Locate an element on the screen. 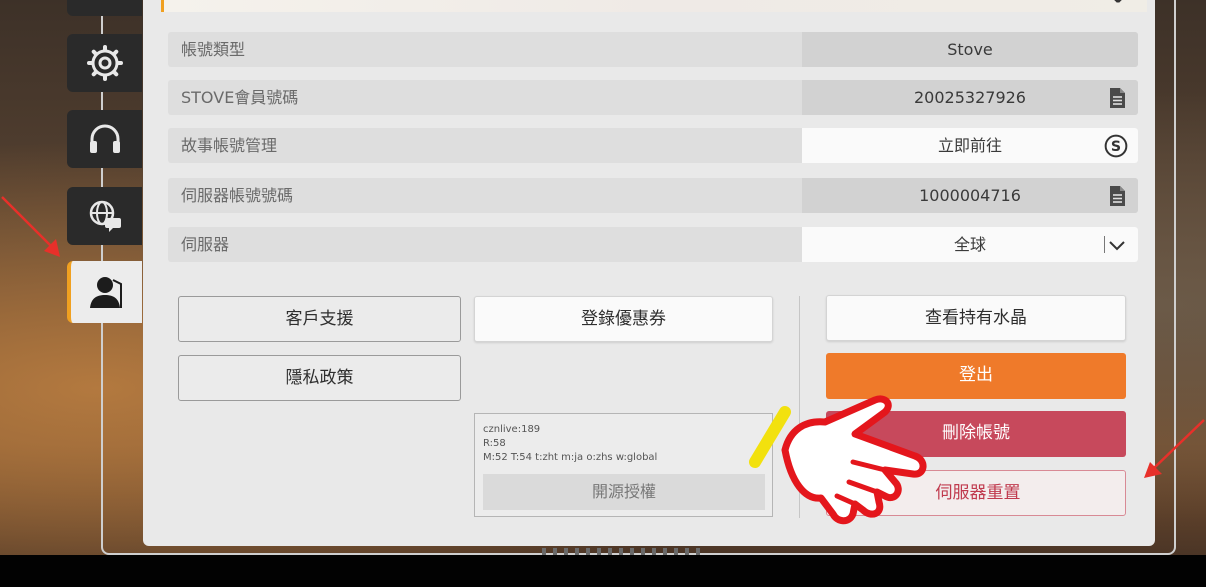 The width and height of the screenshot is (1206, 587). info-line-3: M:52 T:54 t:zht m:ja o:zhs w:global is located at coordinates (570, 457).